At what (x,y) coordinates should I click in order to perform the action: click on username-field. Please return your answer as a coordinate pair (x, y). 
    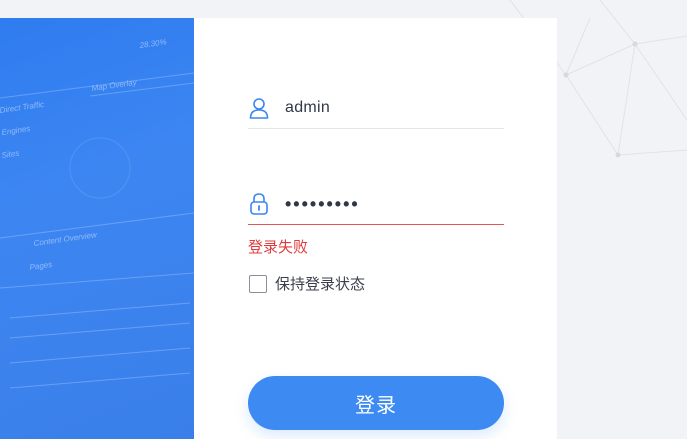
    Looking at the image, I should click on (376, 108).